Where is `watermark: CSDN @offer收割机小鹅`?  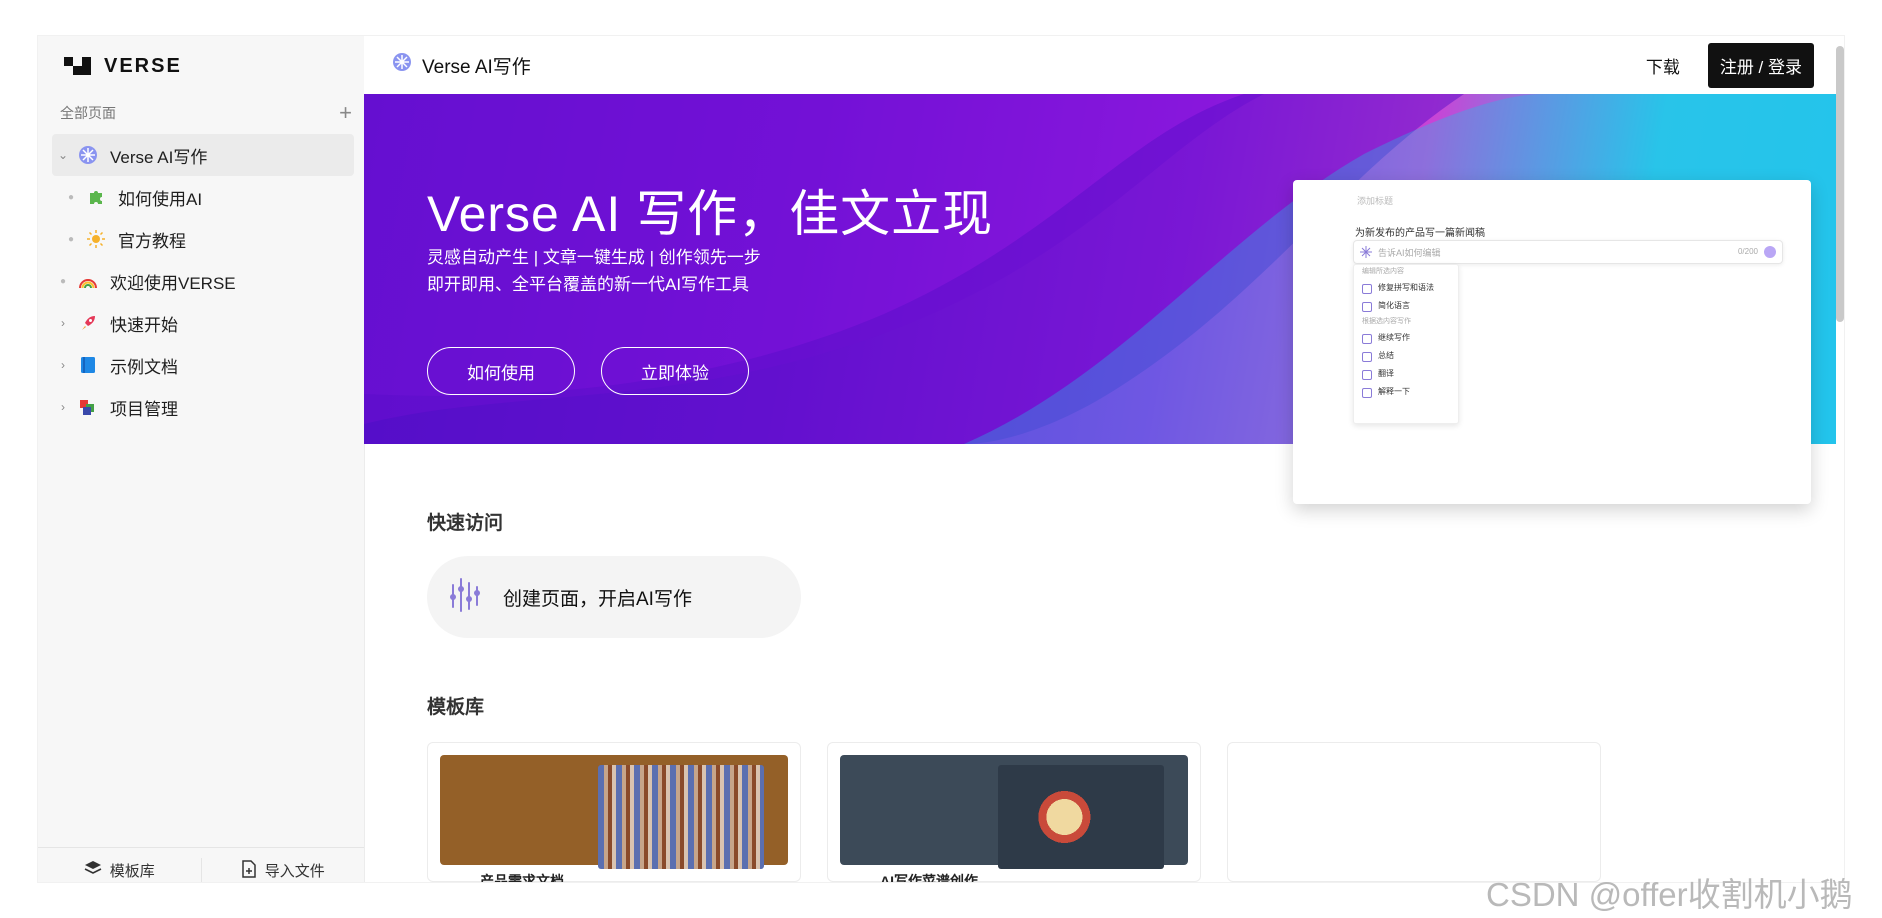
watermark: CSDN @offer收割机小鹅 is located at coordinates (1669, 894).